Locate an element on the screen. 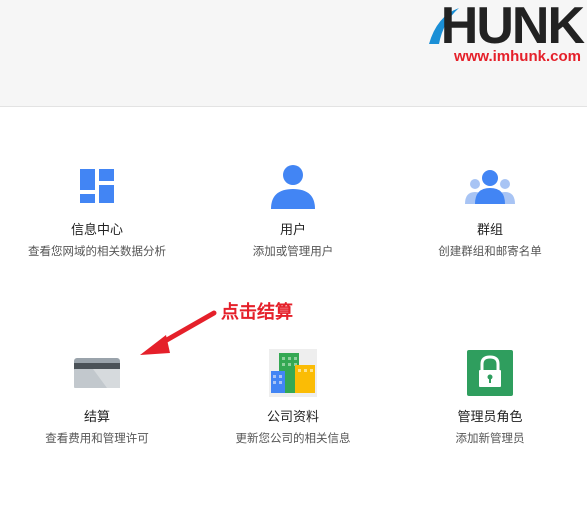 Image resolution: width=587 pixels, height=527 pixels. company-building-icon is located at coordinates (293, 373).